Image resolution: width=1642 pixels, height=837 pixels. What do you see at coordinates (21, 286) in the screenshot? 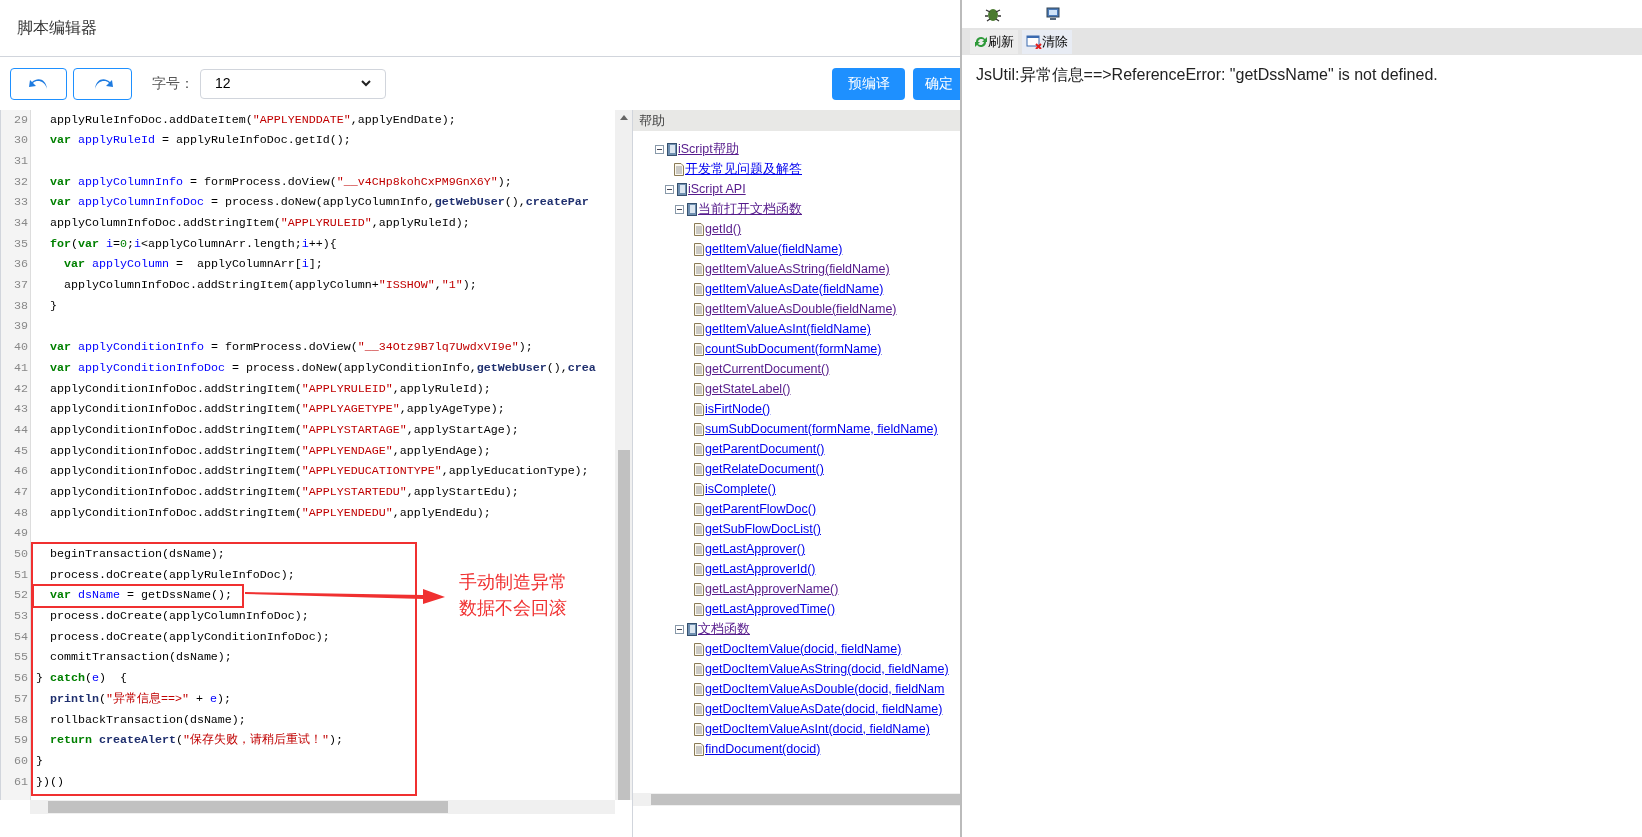
I see `line-number: 37` at bounding box center [21, 286].